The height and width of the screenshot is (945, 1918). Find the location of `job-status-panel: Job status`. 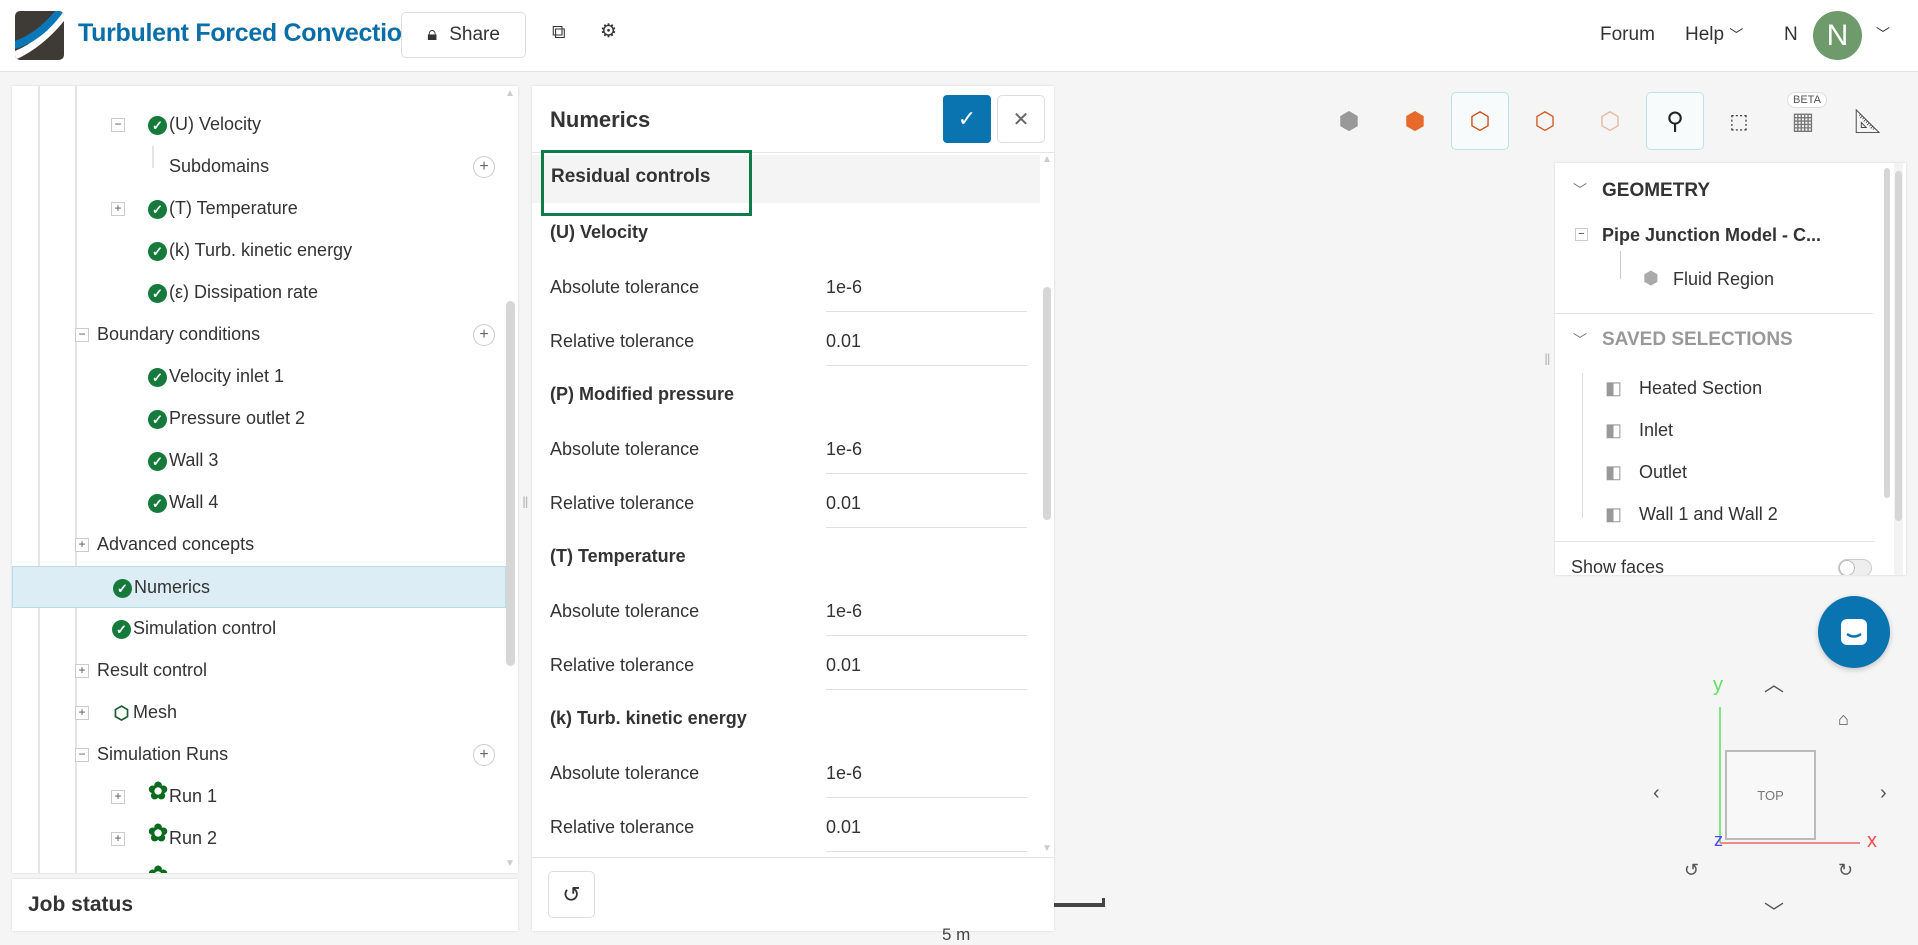

job-status-panel: Job status is located at coordinates (265, 905).